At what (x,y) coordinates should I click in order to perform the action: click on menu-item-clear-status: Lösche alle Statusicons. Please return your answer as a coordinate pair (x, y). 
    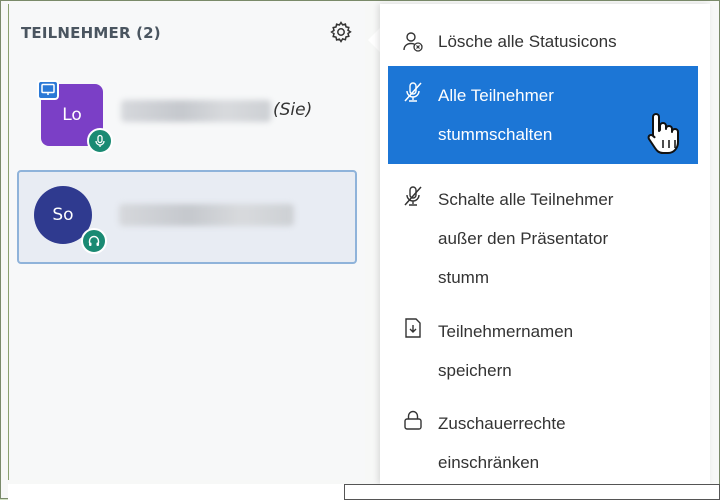
    Looking at the image, I should click on (543, 42).